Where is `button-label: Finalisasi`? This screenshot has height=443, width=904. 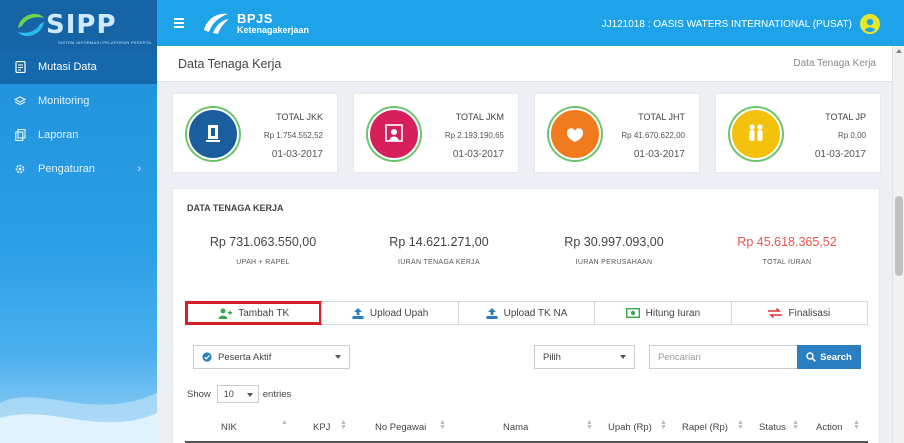
button-label: Finalisasi is located at coordinates (809, 313).